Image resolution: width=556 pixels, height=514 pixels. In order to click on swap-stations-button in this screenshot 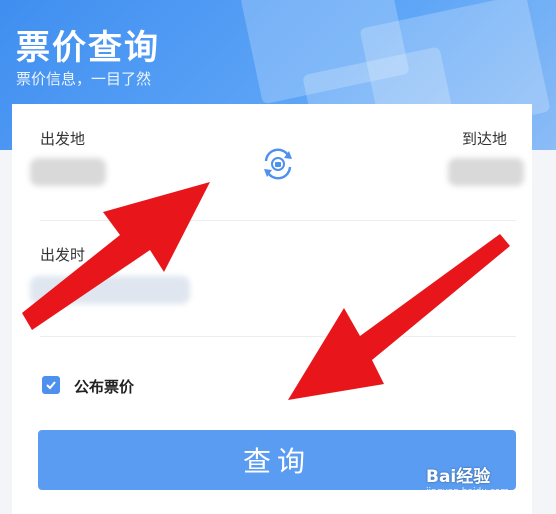, I will do `click(278, 164)`.